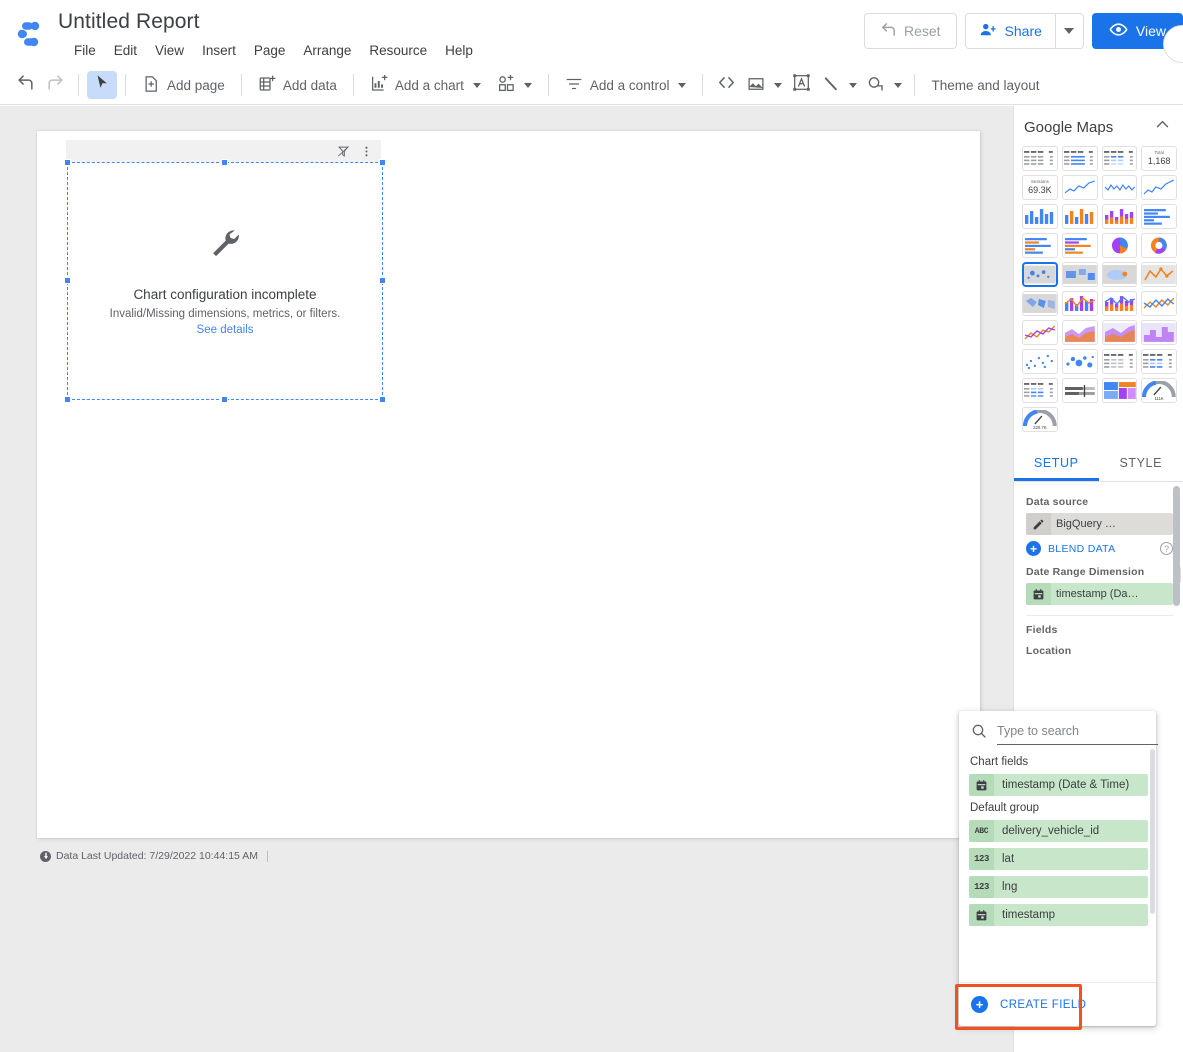  Describe the element at coordinates (1040, 216) in the screenshot. I see `gallery-item-column-chart` at that location.